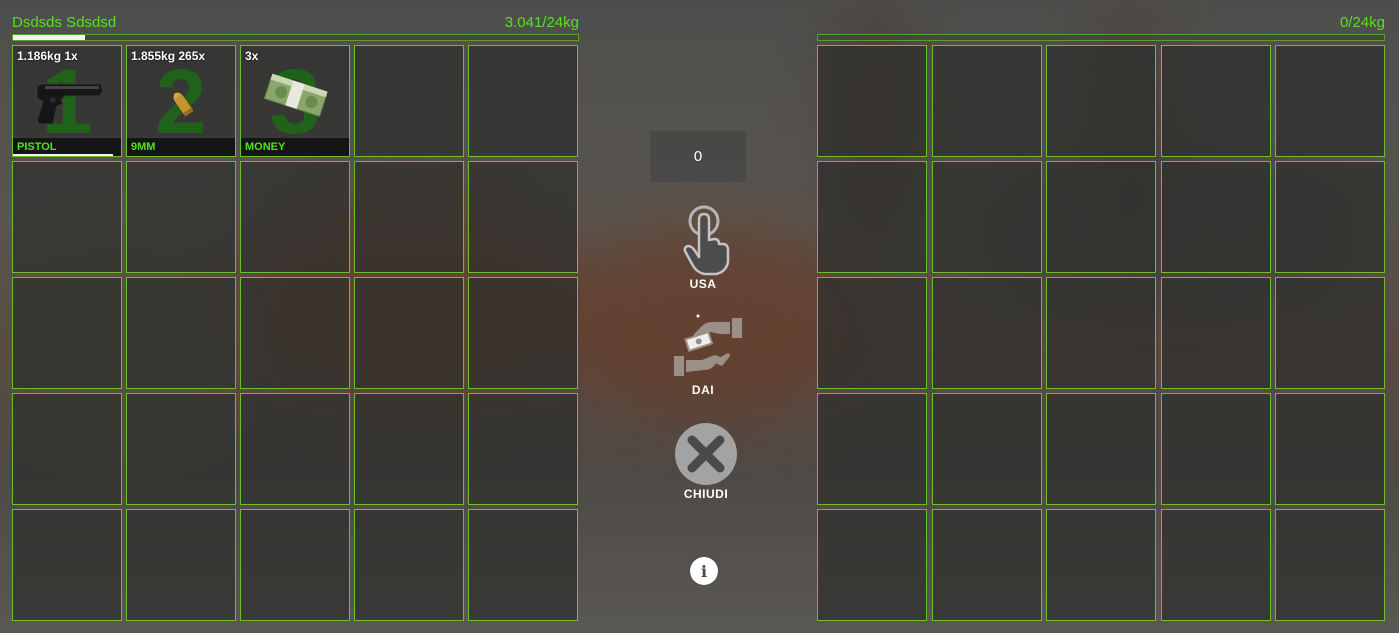 This screenshot has width=1399, height=633. Describe the element at coordinates (63, 155) in the screenshot. I see `item-durability-bar` at that location.